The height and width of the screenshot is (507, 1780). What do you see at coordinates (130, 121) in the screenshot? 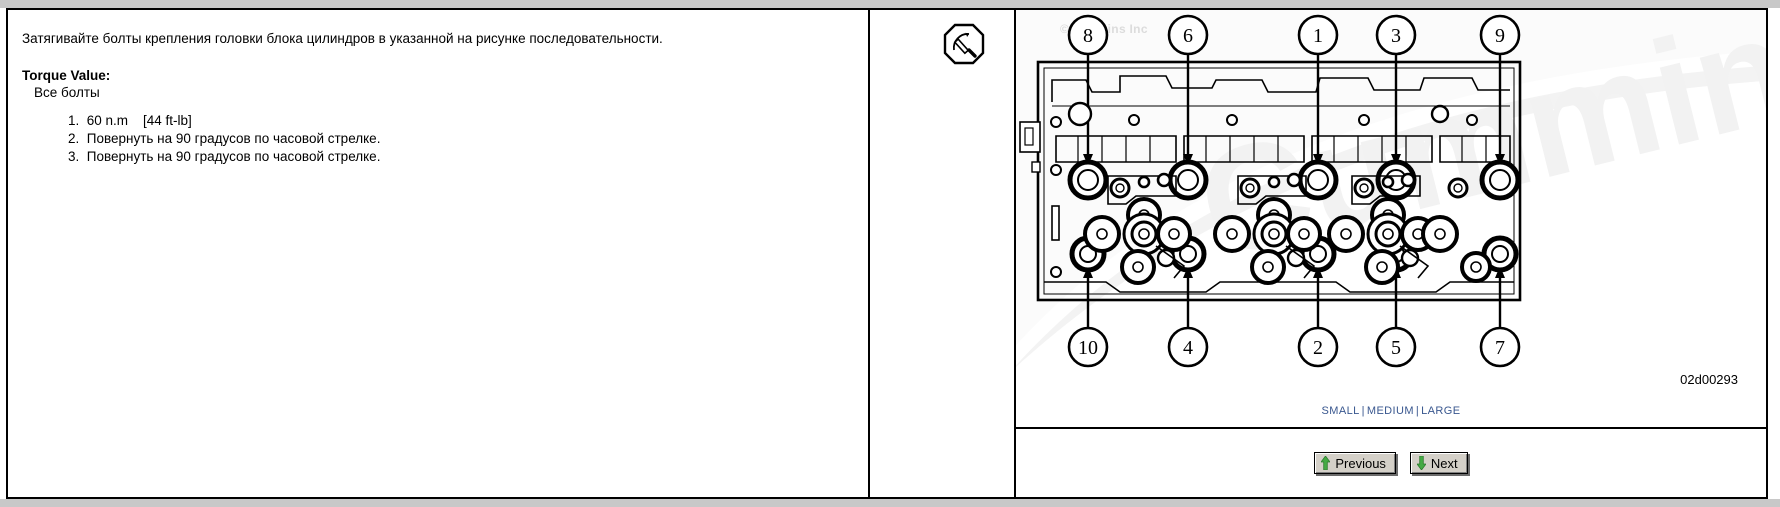
I see `list-item: 1. 60 n.m [44 ft-lb]` at bounding box center [130, 121].